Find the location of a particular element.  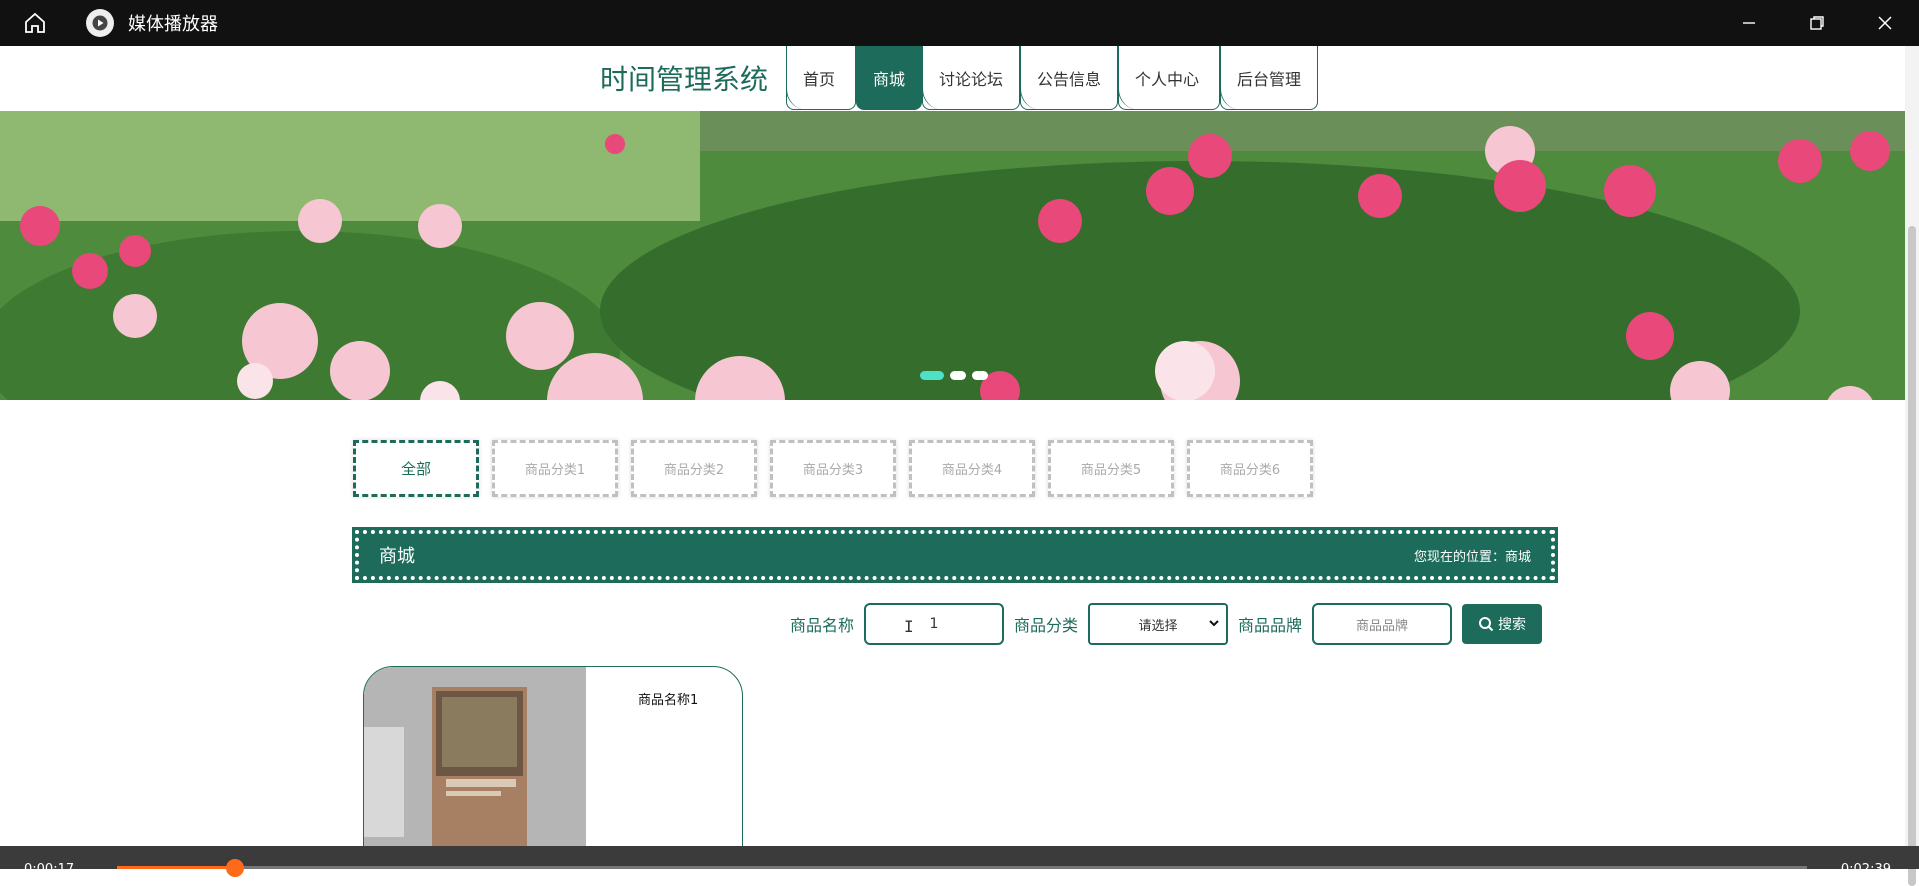

page-scrollbar is located at coordinates (1912, 466).